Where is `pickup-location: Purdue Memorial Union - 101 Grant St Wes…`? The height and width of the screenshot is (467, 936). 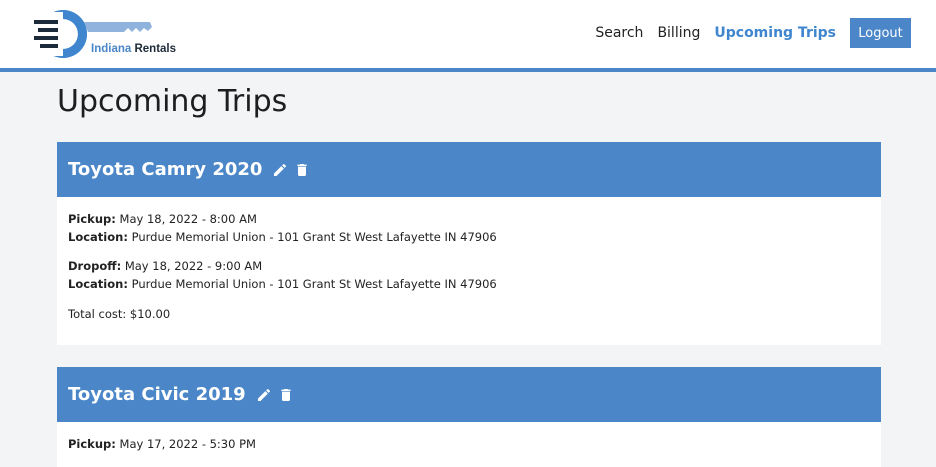 pickup-location: Purdue Memorial Union - 101 Grant St Wes… is located at coordinates (314, 237).